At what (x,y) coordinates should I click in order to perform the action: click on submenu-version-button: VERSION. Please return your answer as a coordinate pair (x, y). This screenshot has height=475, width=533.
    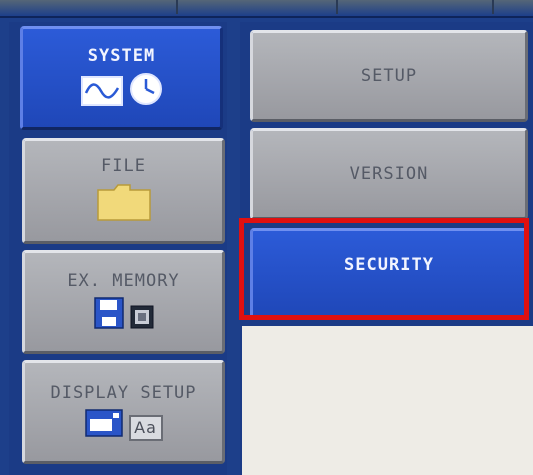
    Looking at the image, I should click on (389, 174).